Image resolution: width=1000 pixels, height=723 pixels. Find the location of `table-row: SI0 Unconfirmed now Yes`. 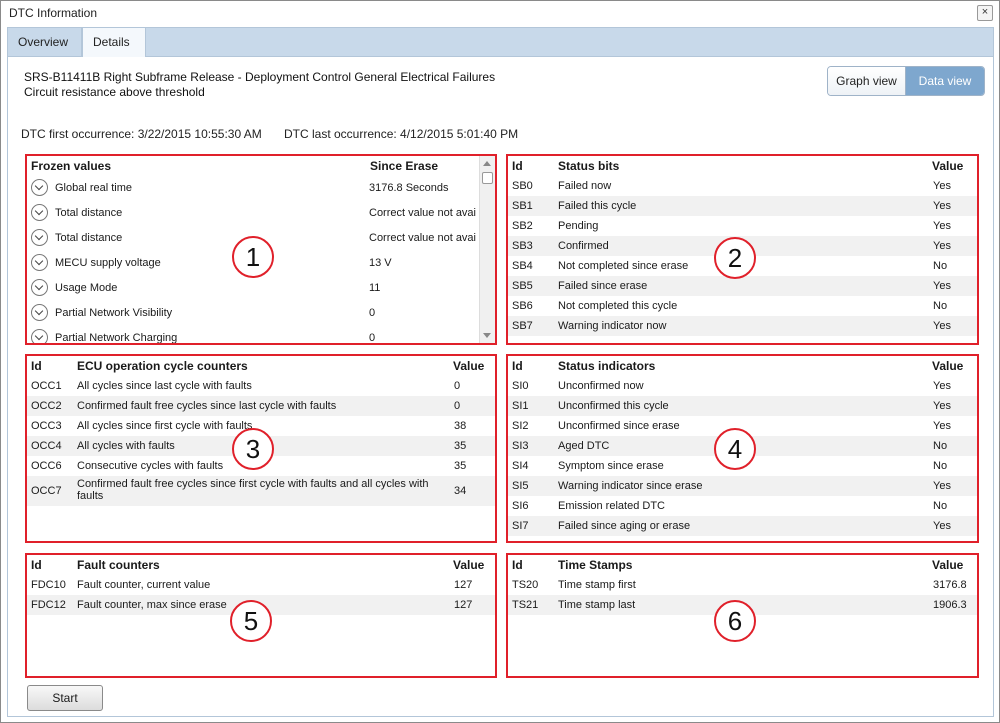

table-row: SI0 Unconfirmed now Yes is located at coordinates (742, 386).